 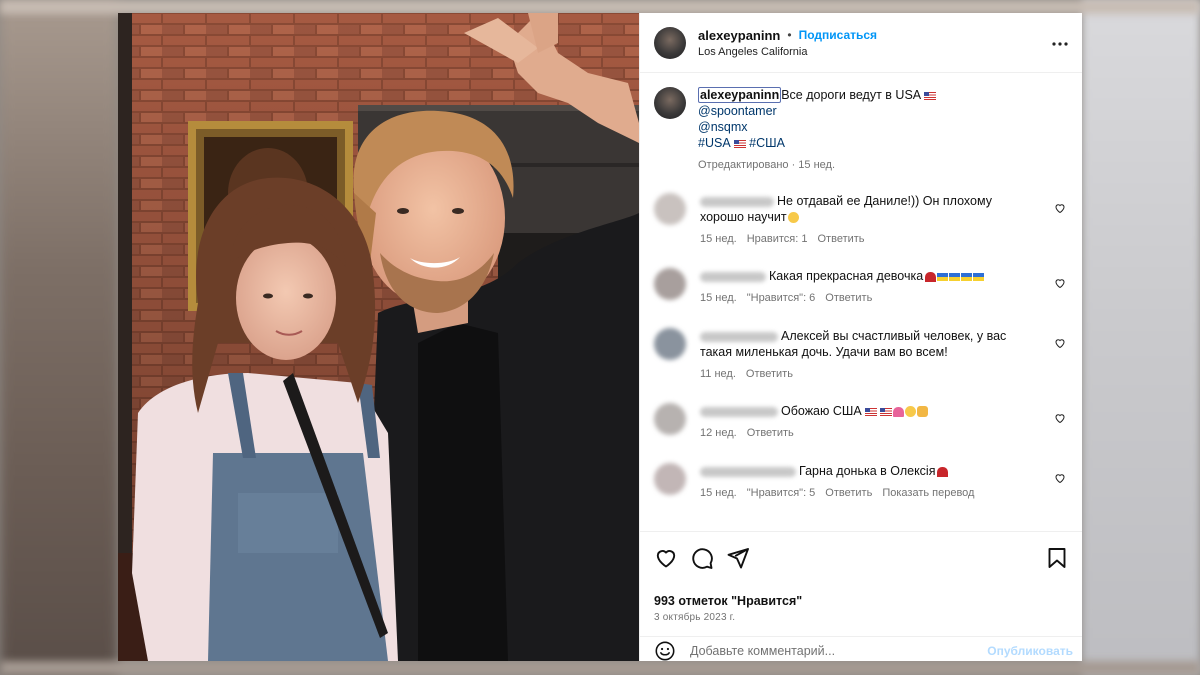 I want to click on follow-button: Подписаться, so click(x=838, y=35).